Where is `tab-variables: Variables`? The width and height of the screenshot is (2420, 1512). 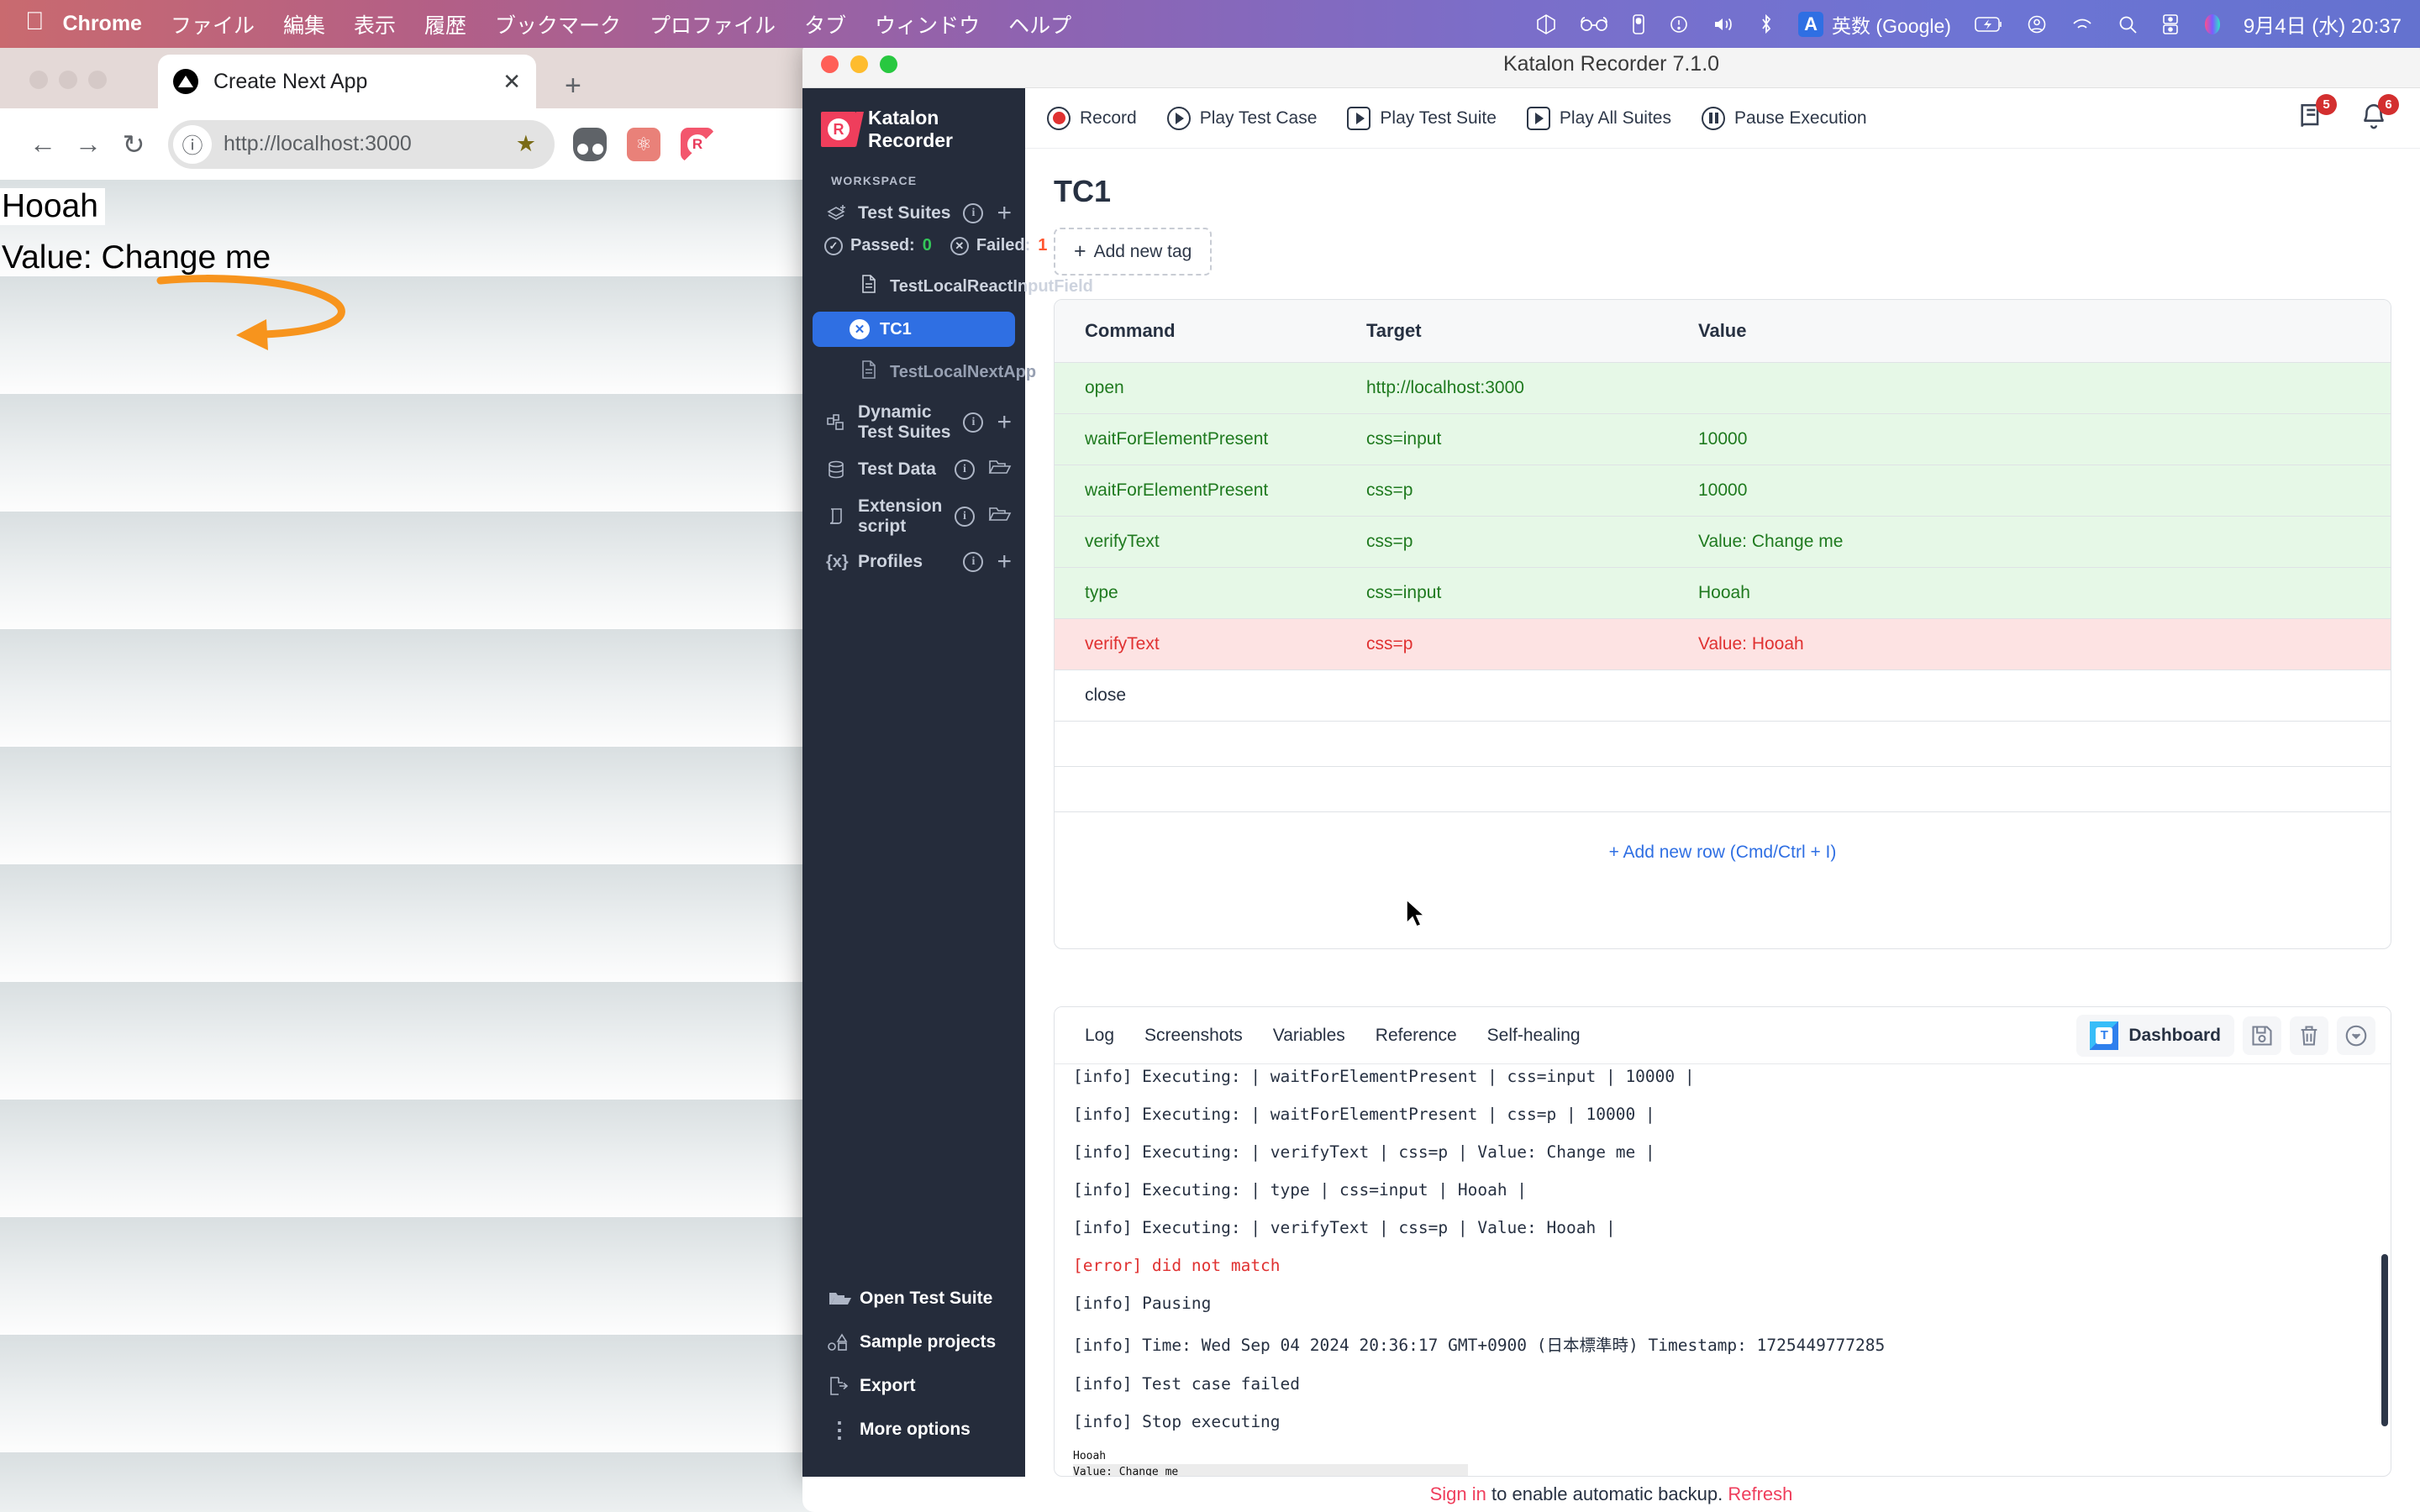 tab-variables: Variables is located at coordinates (1309, 1036).